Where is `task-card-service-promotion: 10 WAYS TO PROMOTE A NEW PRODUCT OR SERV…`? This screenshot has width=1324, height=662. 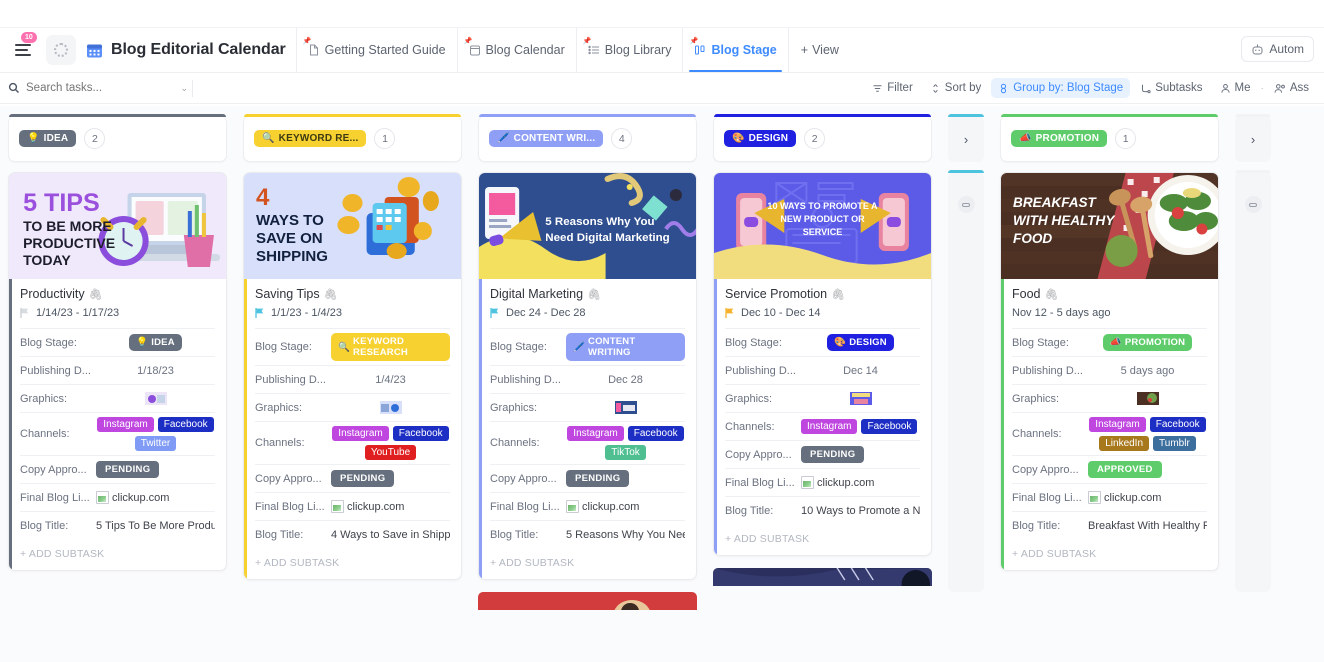 task-card-service-promotion: 10 WAYS TO PROMOTE A NEW PRODUCT OR SERV… is located at coordinates (822, 364).